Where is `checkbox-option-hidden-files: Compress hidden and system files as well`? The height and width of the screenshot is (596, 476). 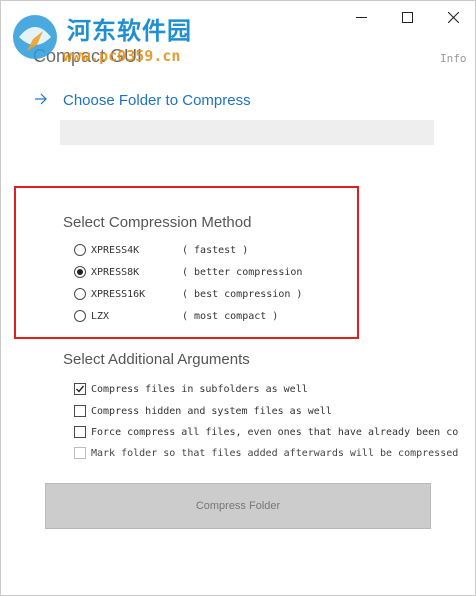
checkbox-option-hidden-files: Compress hidden and system files as well is located at coordinates (203, 411).